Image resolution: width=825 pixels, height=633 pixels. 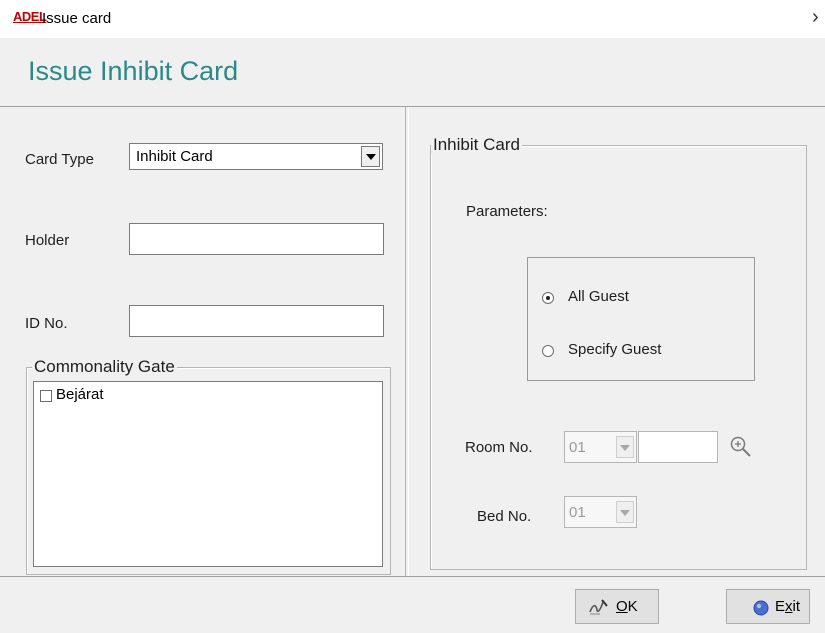 What do you see at coordinates (46, 396) in the screenshot?
I see `bejarat-checkbox` at bounding box center [46, 396].